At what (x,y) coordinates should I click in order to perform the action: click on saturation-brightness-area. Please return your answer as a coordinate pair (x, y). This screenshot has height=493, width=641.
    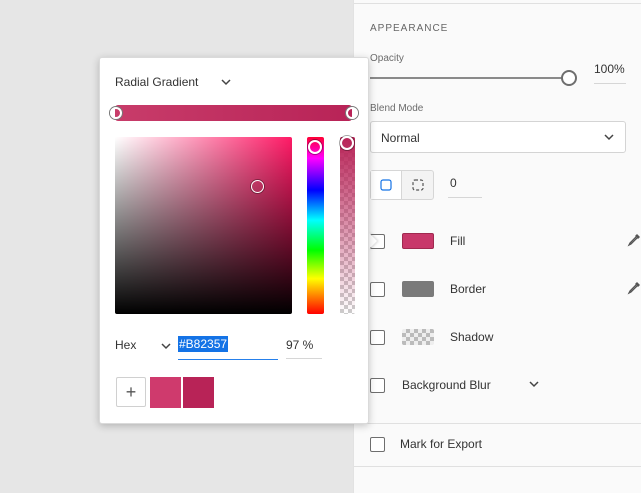
    Looking at the image, I should click on (203, 225).